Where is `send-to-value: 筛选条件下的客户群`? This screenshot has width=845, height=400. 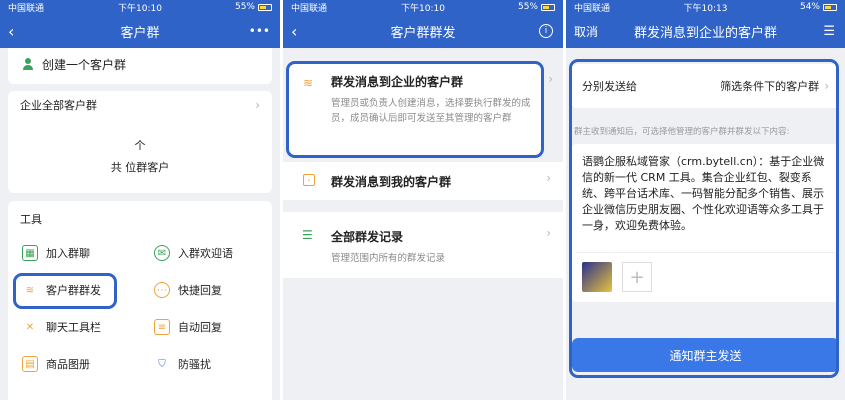 send-to-value: 筛选条件下的客户群 is located at coordinates (770, 86).